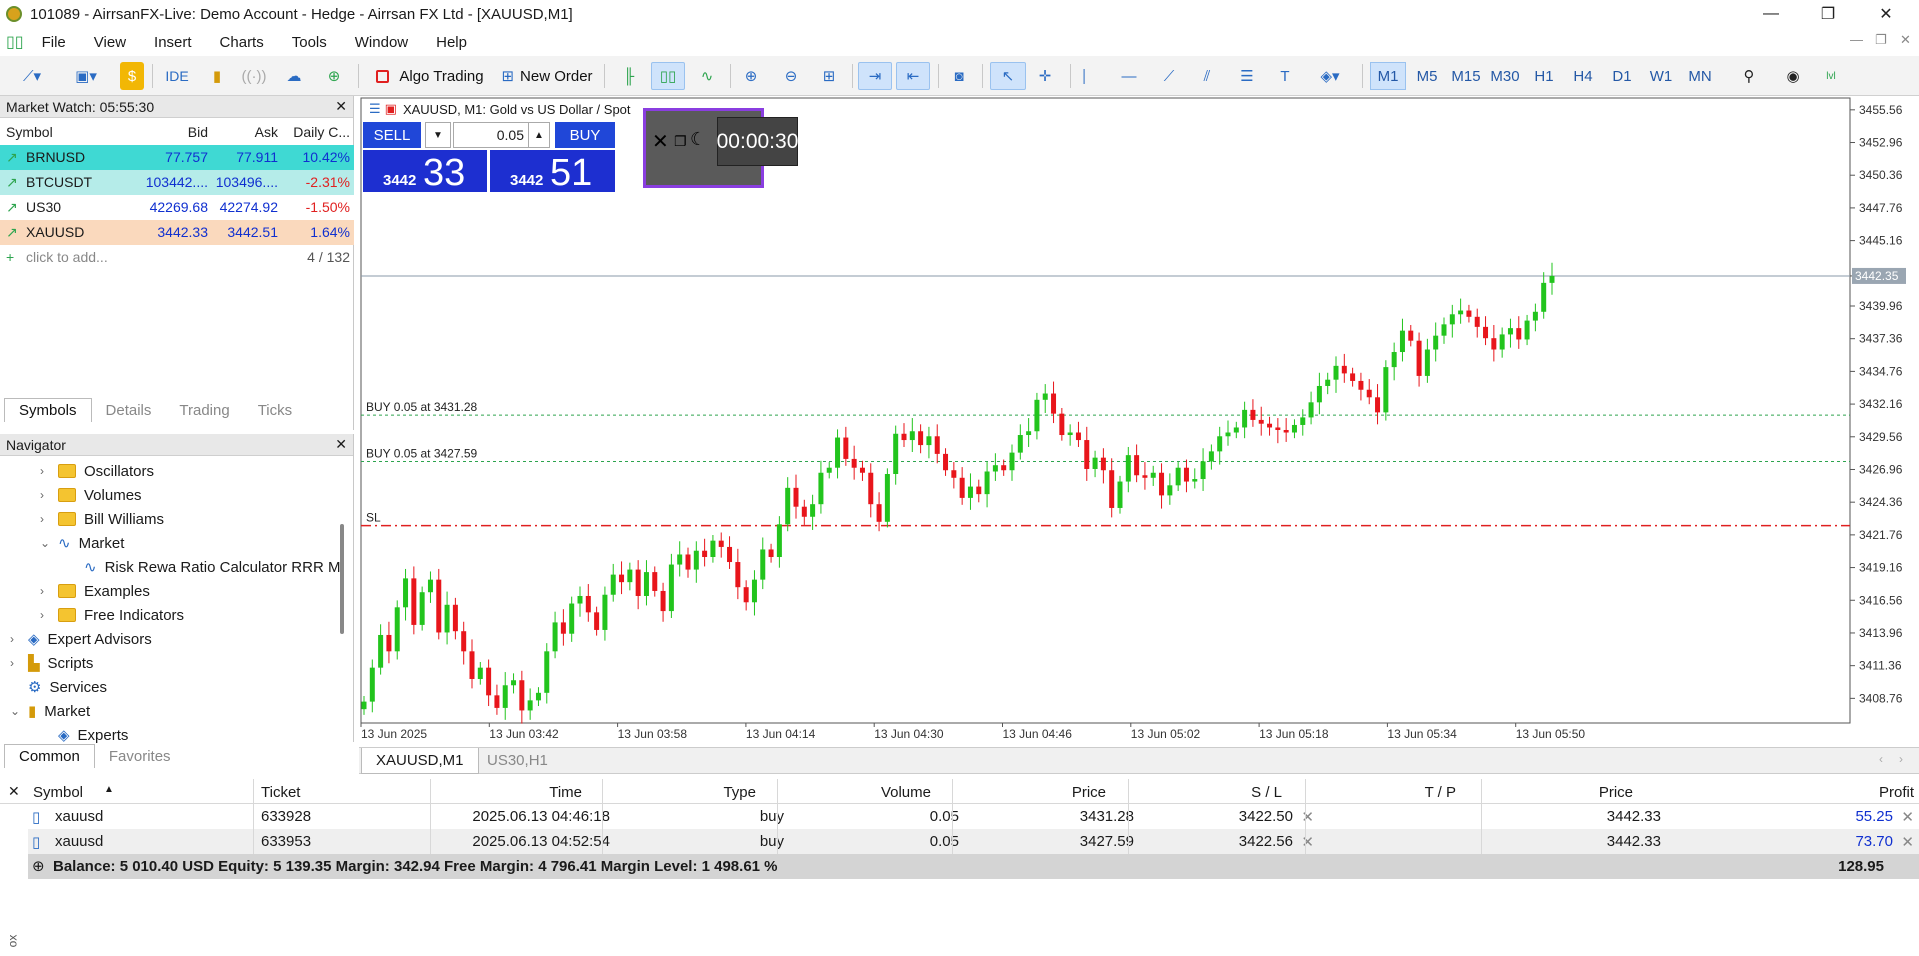 This screenshot has height=956, width=1919. Describe the element at coordinates (110, 42) in the screenshot. I see `menu-view: View` at that location.